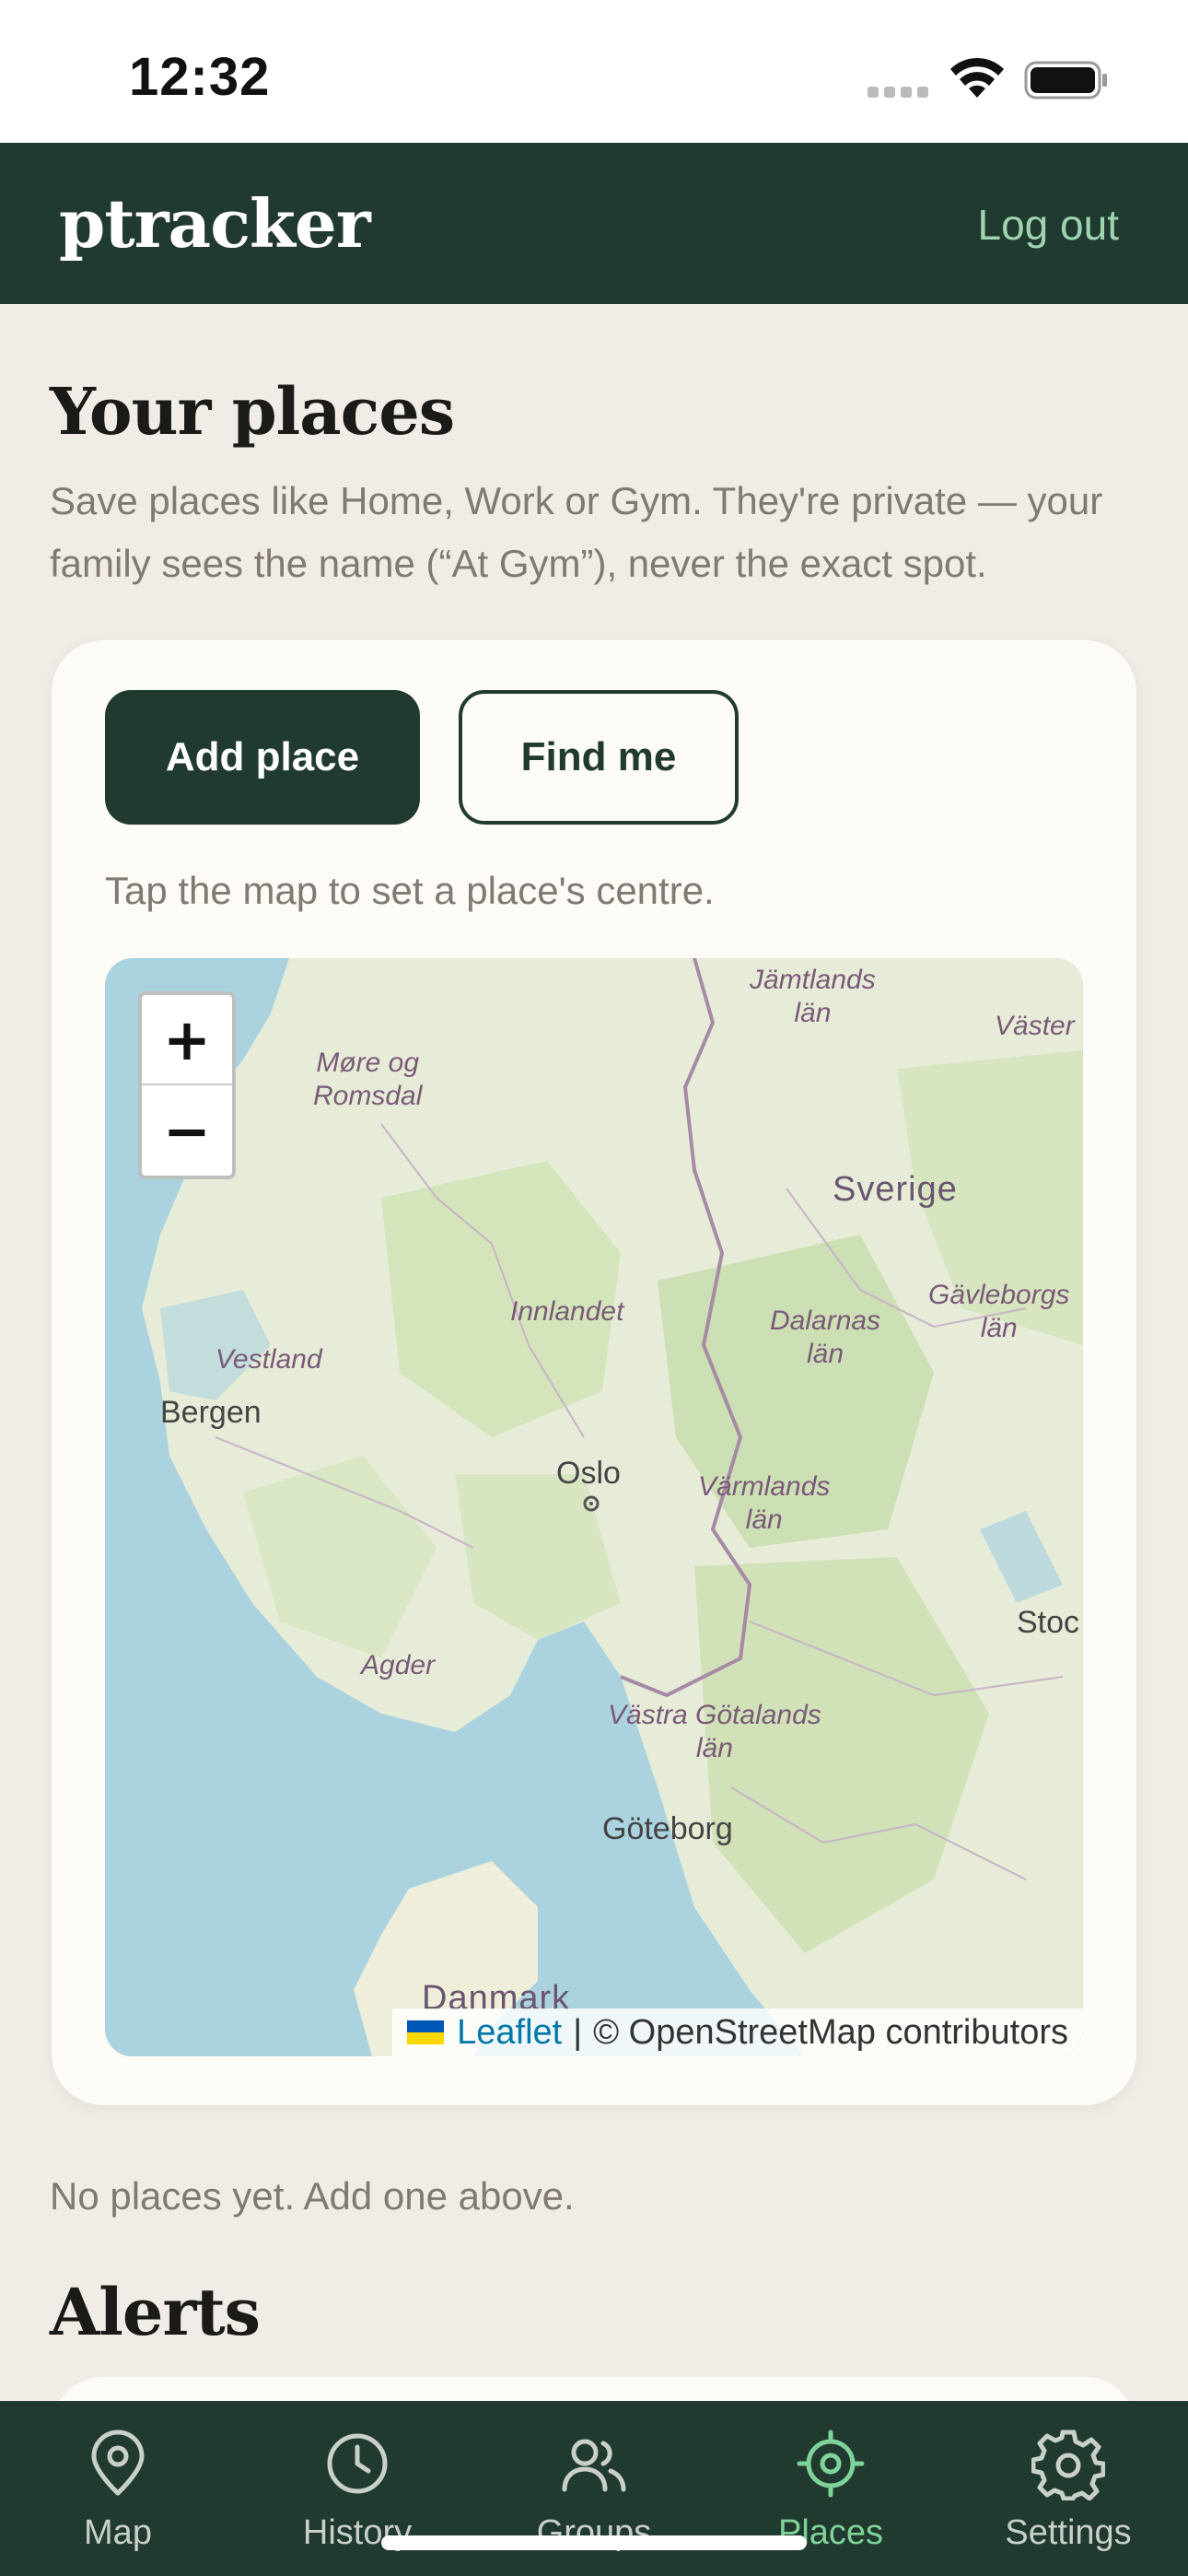 This screenshot has height=2576, width=1188. Describe the element at coordinates (667, 1828) in the screenshot. I see `map-label-goteborg: Göteborg` at that location.